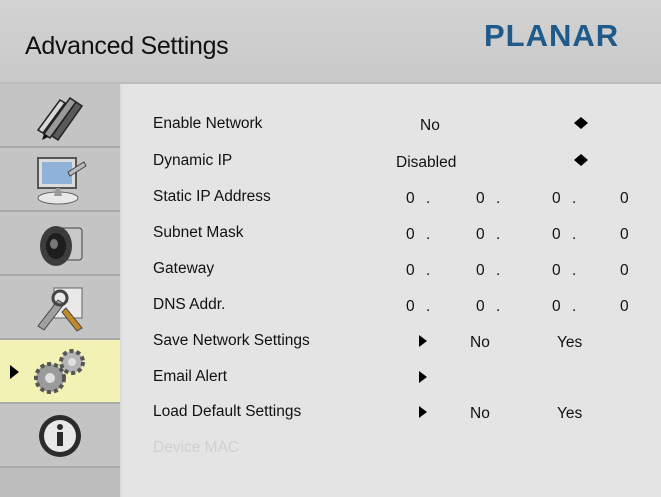  Describe the element at coordinates (426, 163) in the screenshot. I see `dynamic-ip-value: Disabled` at that location.